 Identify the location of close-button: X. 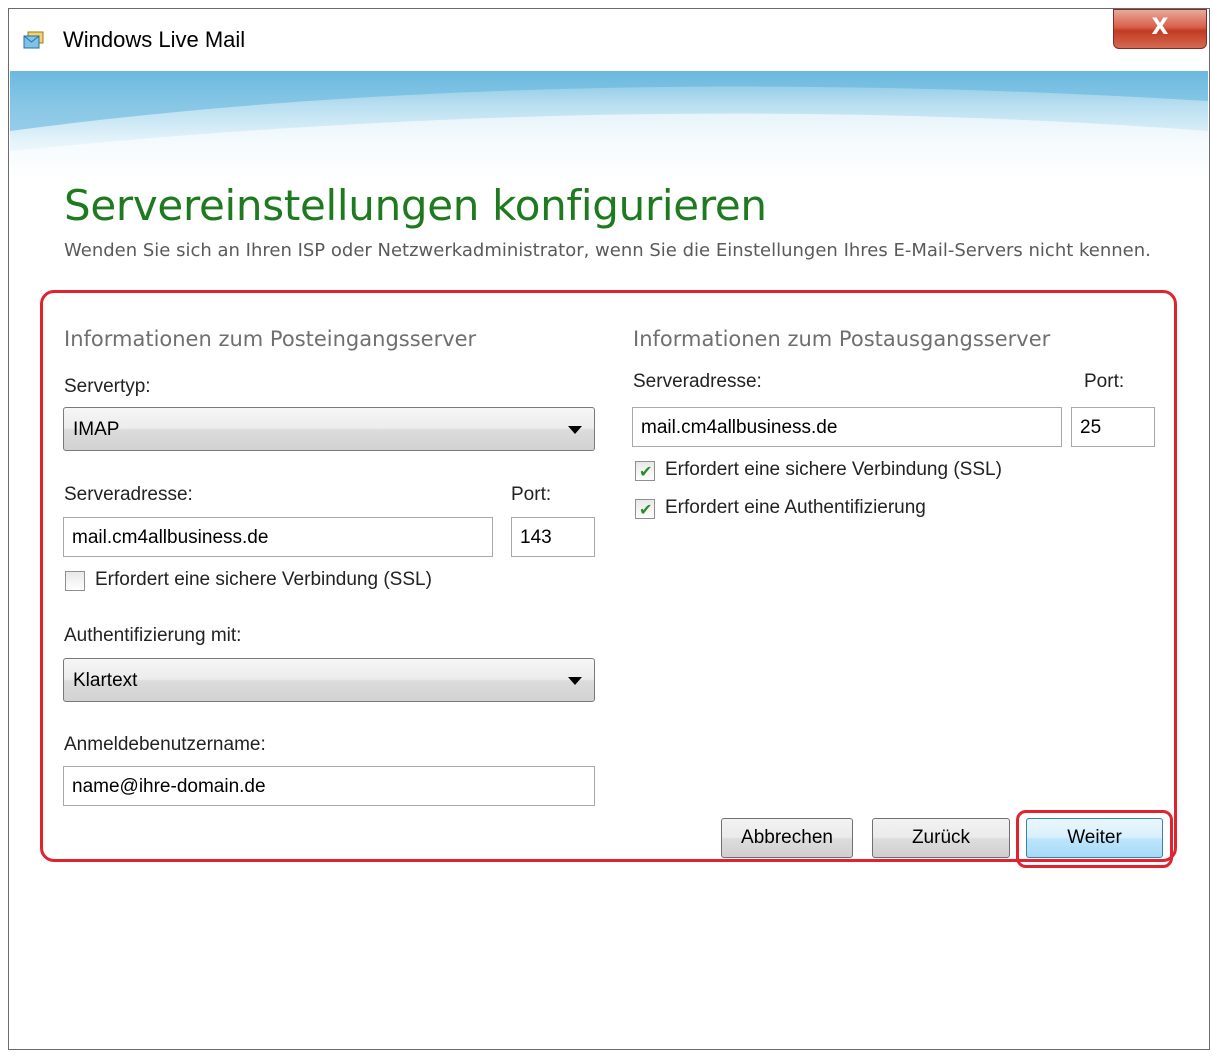
(1160, 29).